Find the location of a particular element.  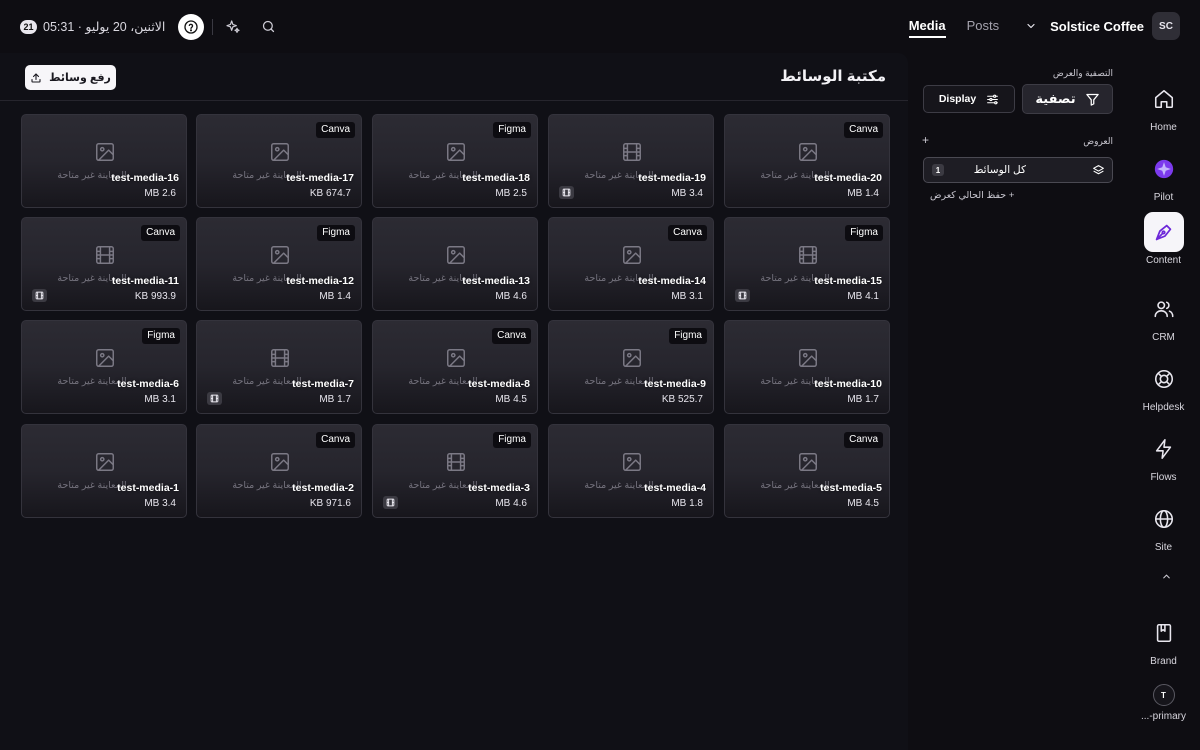

sidebar-item-content: Content is located at coordinates (1163, 239).